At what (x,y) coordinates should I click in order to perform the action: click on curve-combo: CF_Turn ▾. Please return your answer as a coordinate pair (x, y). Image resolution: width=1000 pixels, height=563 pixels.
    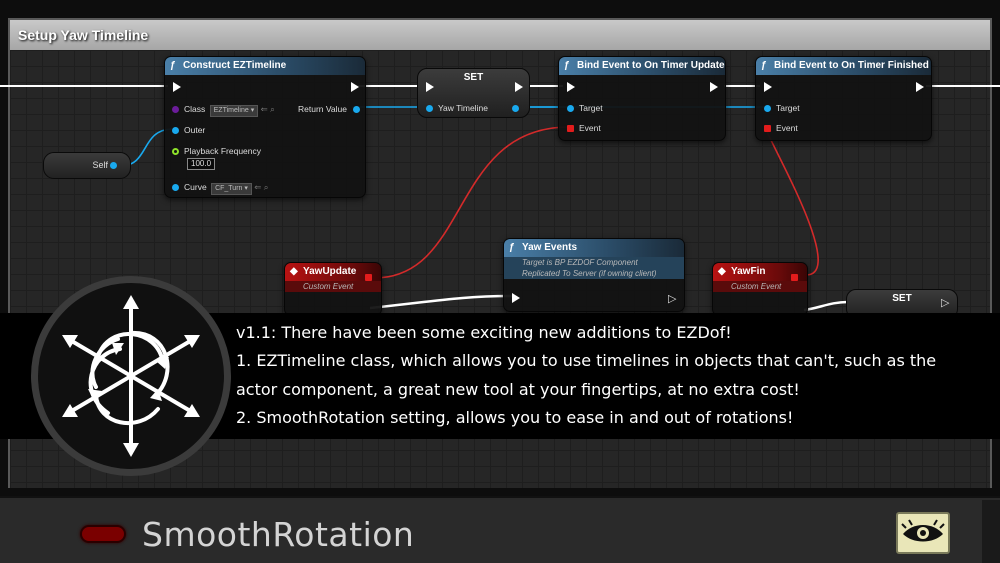
    Looking at the image, I should click on (231, 189).